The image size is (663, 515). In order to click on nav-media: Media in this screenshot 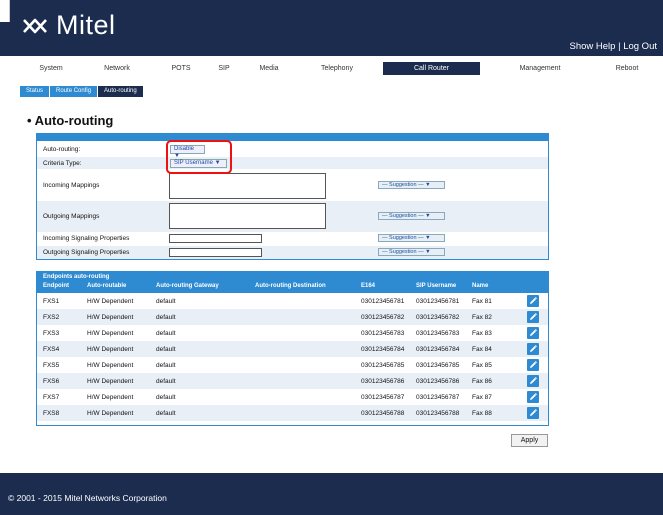, I will do `click(269, 68)`.